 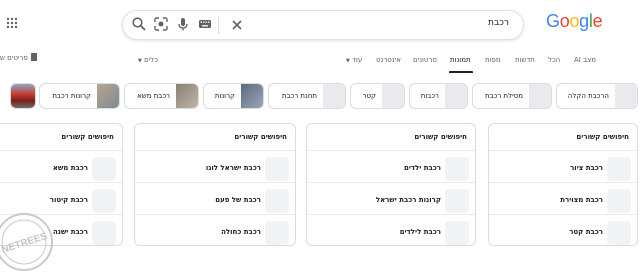 What do you see at coordinates (161, 24) in the screenshot?
I see `lens-icon` at bounding box center [161, 24].